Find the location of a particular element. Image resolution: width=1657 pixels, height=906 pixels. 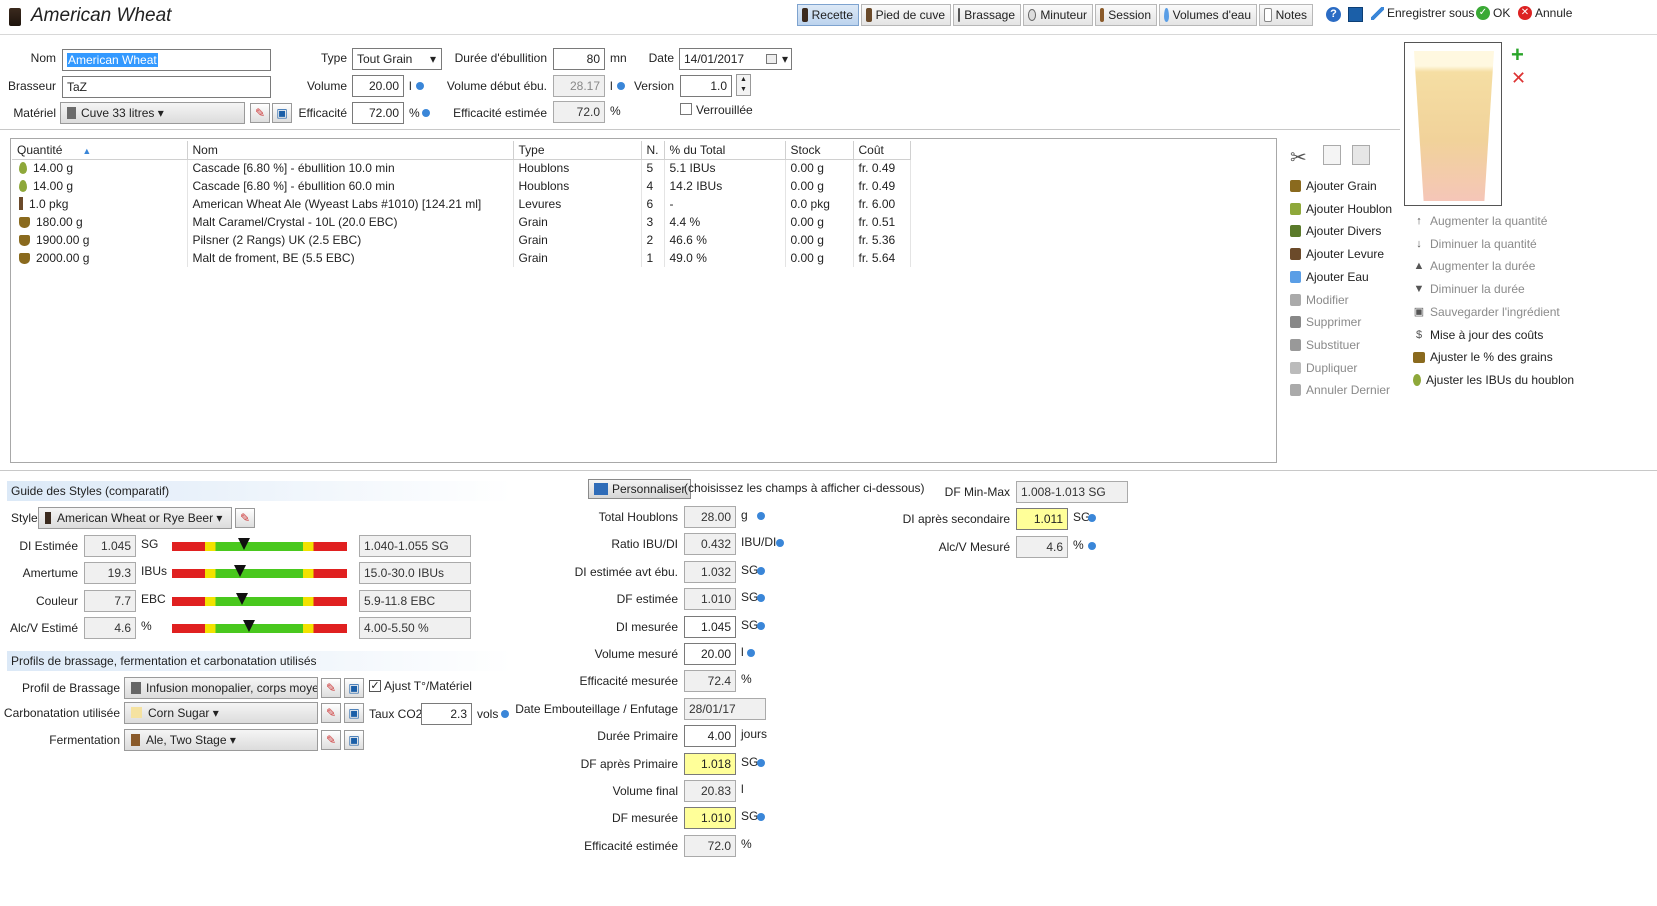

table-cell-stock: 0.00 g is located at coordinates (819, 222).